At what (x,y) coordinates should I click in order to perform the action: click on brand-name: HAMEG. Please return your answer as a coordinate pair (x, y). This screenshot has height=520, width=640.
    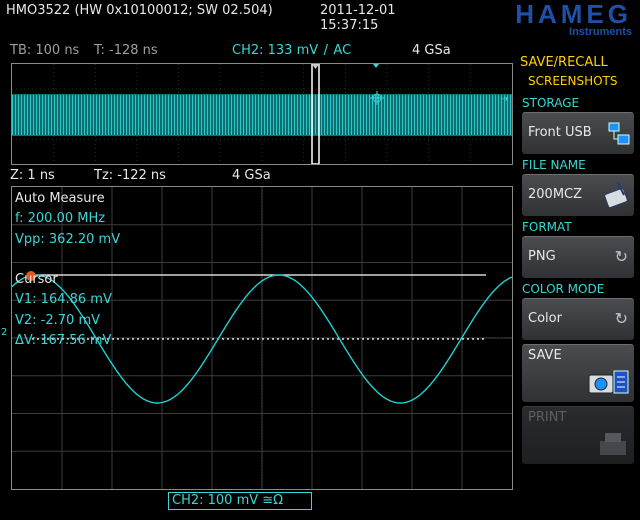
    Looking at the image, I should click on (573, 14).